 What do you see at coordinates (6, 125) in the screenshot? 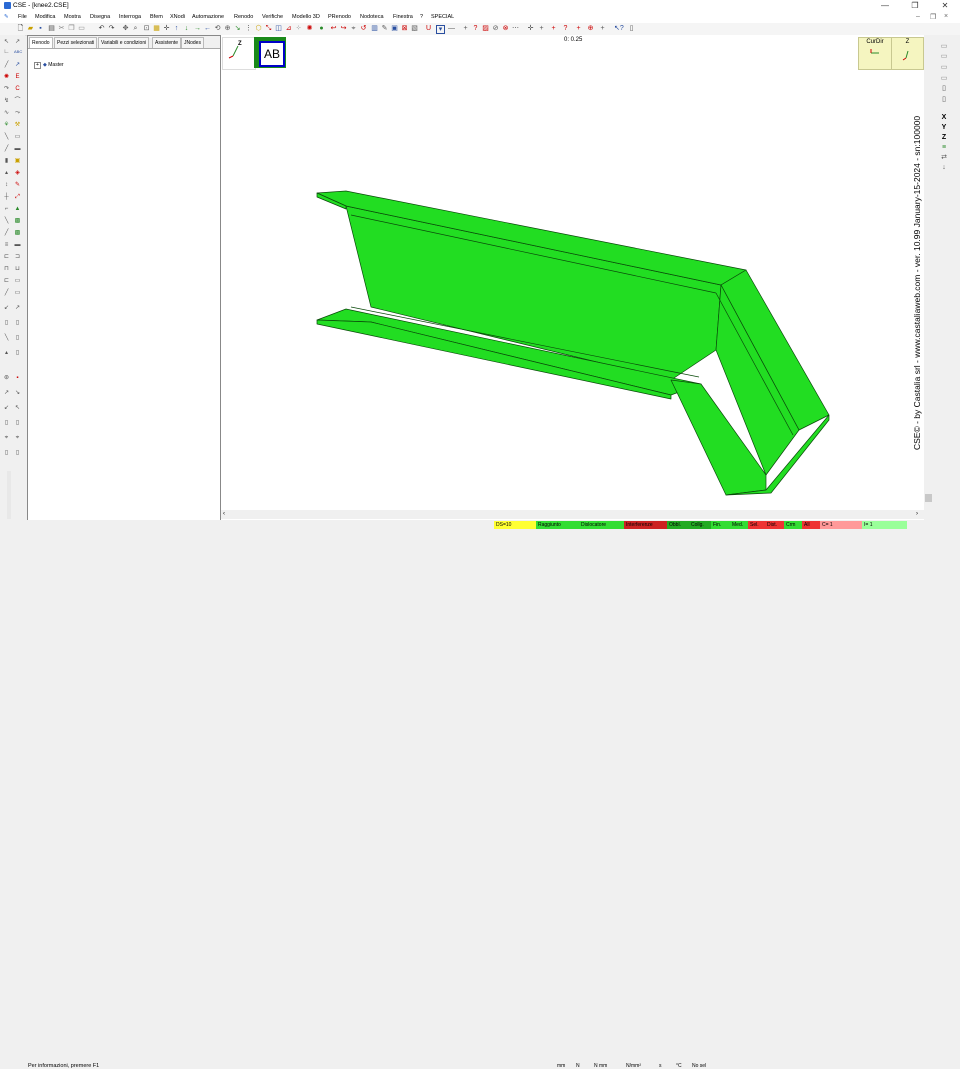
I see `tool-22-icon: ⚘` at bounding box center [6, 125].